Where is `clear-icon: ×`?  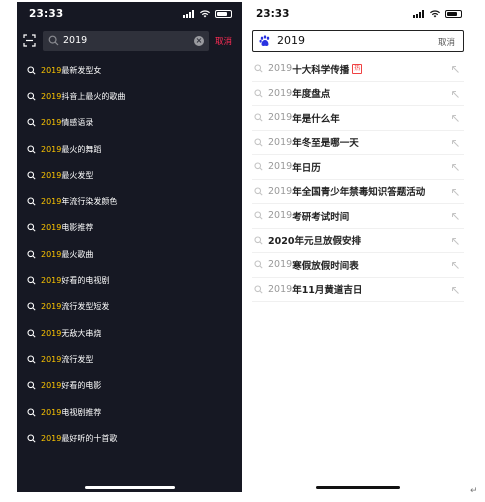
clear-icon: × is located at coordinates (199, 41).